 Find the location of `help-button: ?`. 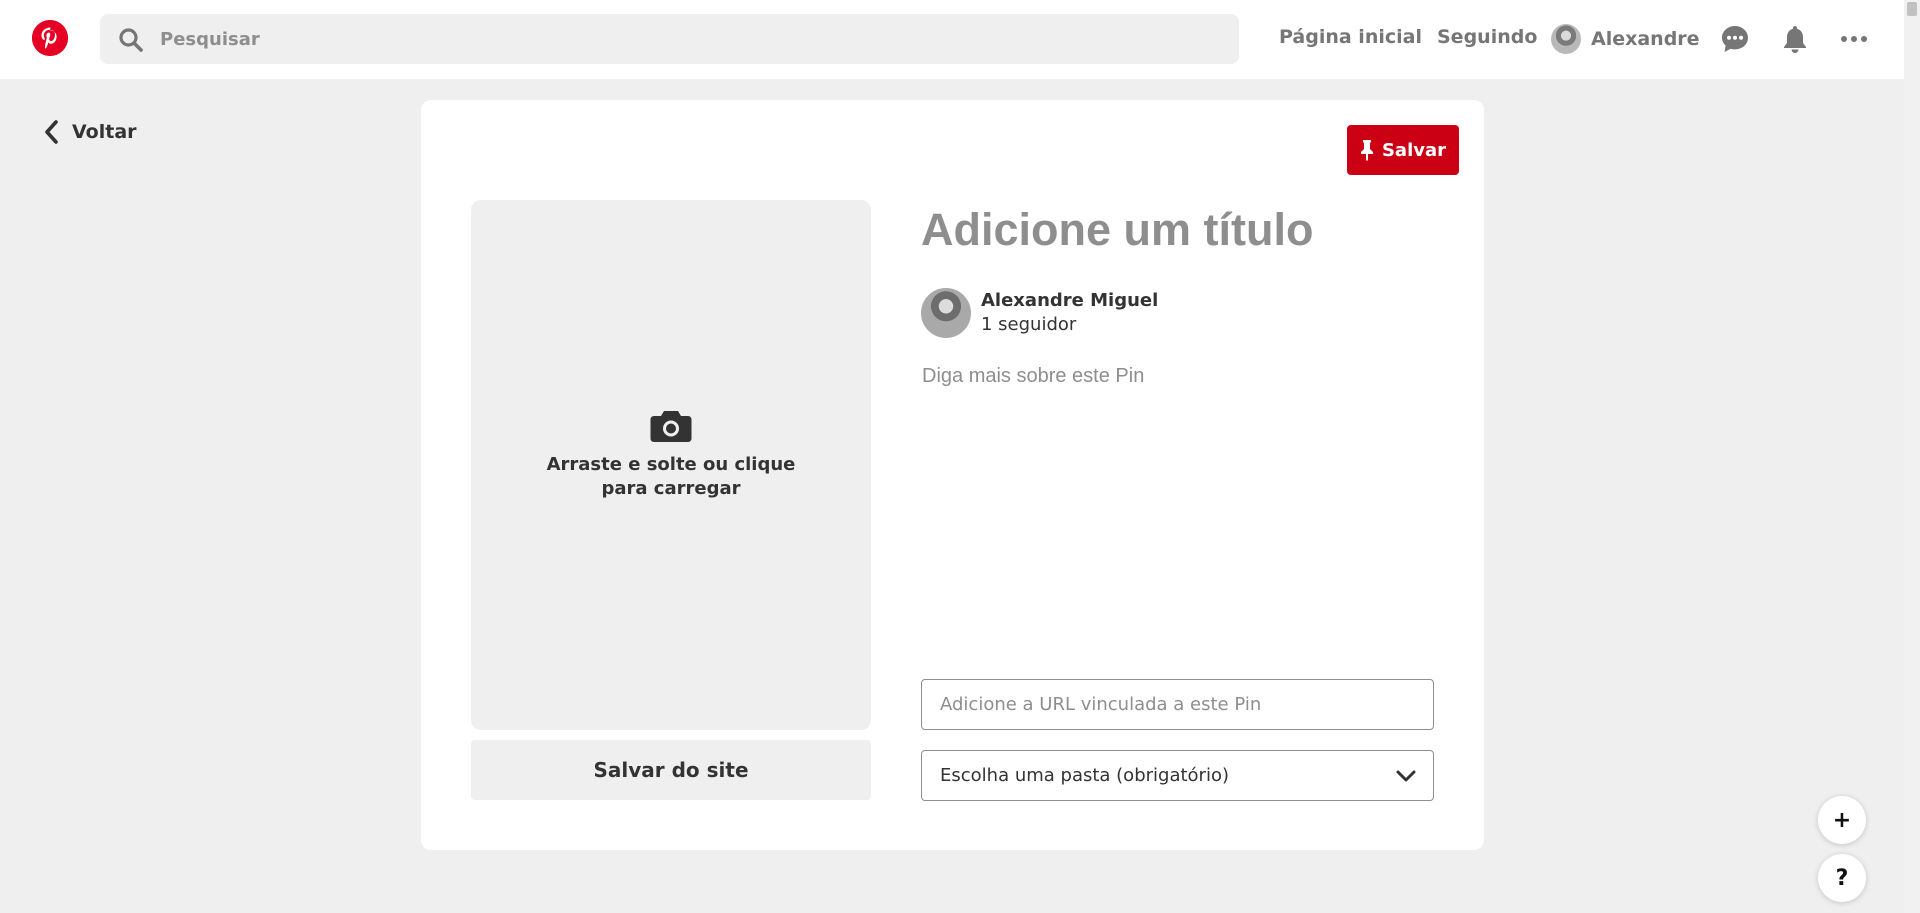

help-button: ? is located at coordinates (1842, 878).